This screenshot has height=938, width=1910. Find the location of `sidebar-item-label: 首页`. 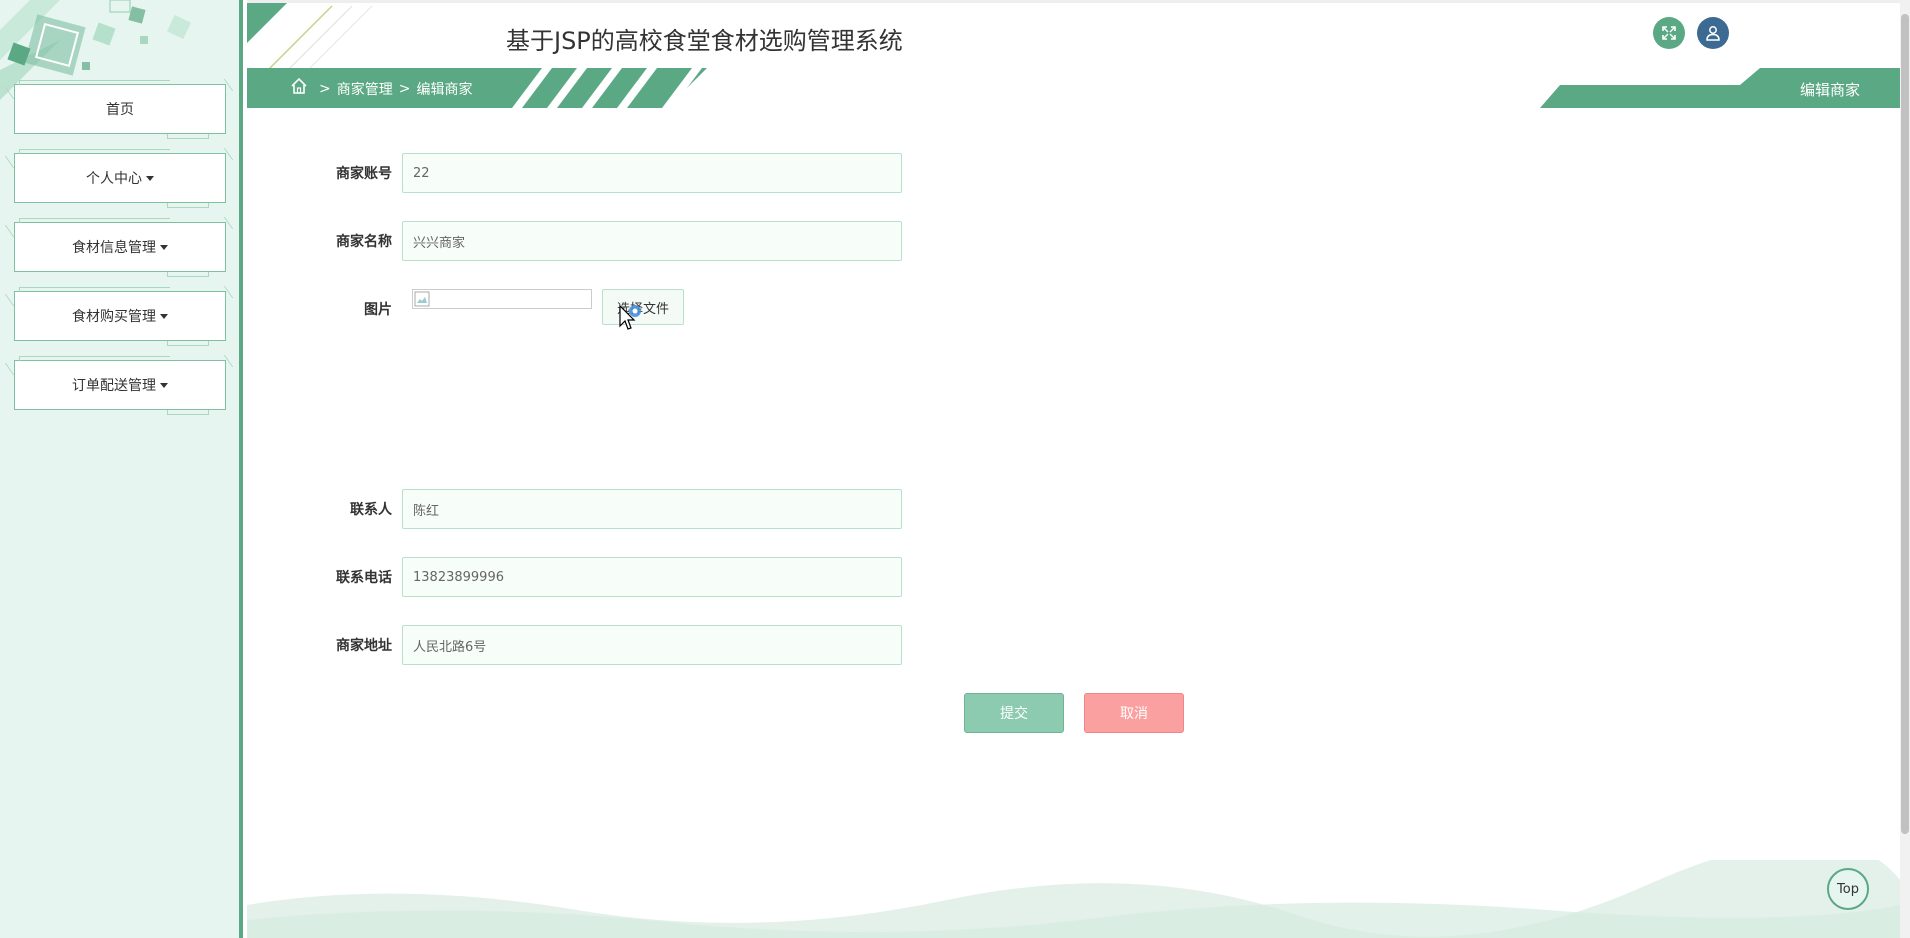

sidebar-item-label: 首页 is located at coordinates (120, 110).